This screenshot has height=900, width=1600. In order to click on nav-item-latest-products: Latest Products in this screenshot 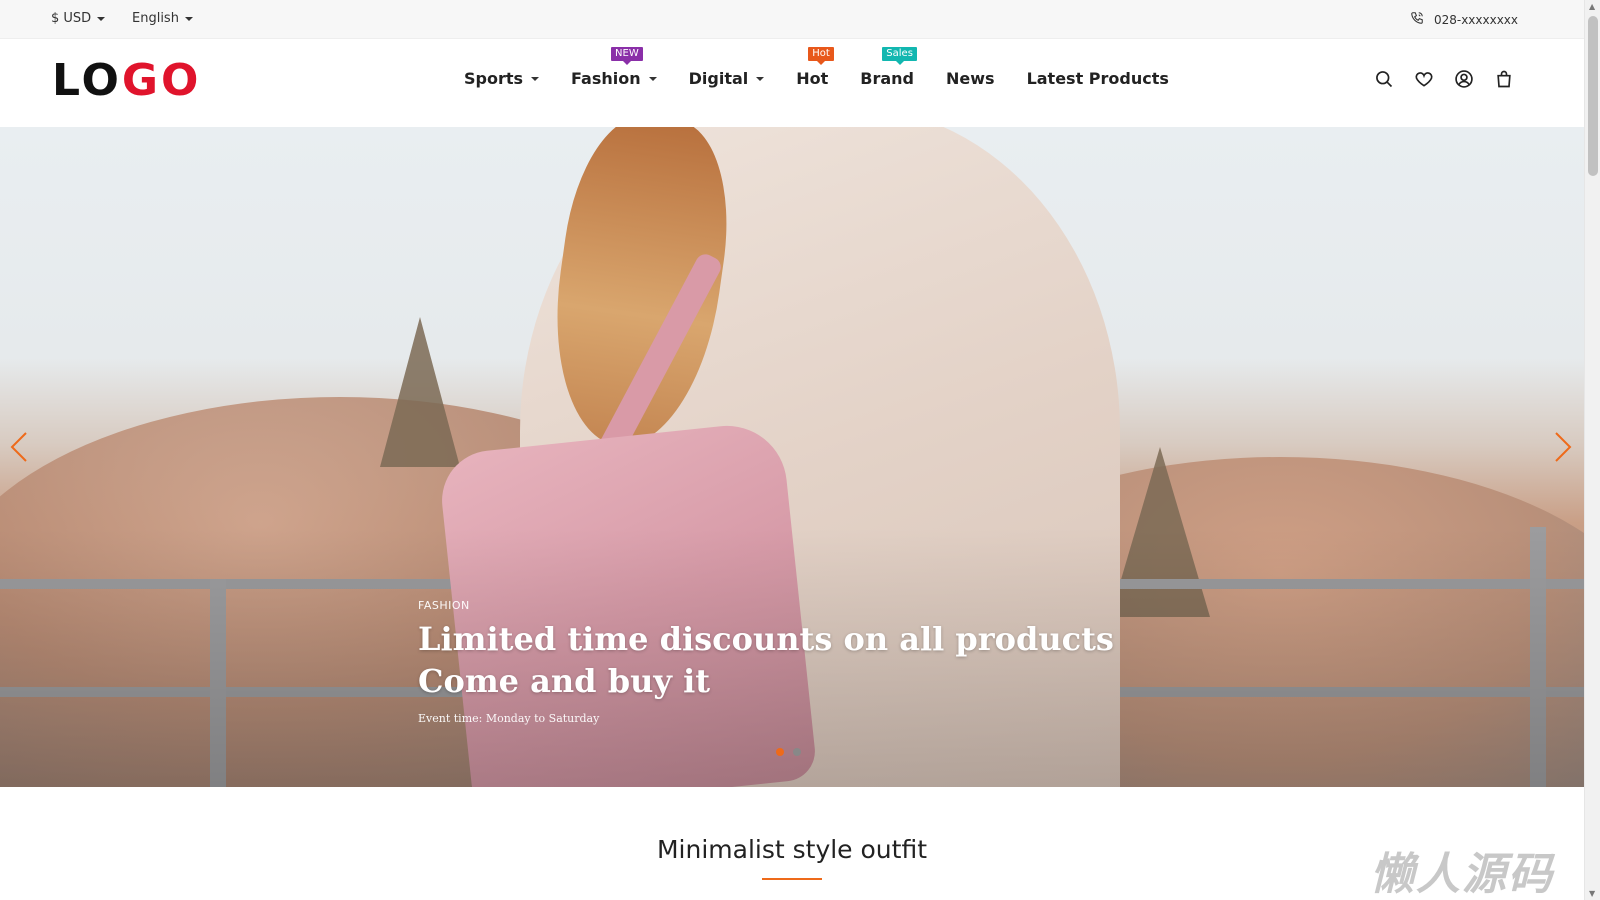, I will do `click(1098, 78)`.